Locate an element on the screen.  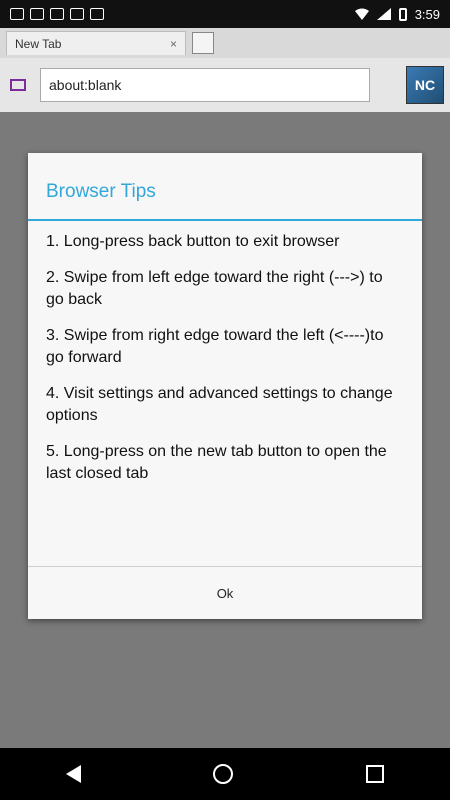
tab-strip: New Tab × is located at coordinates (225, 43).